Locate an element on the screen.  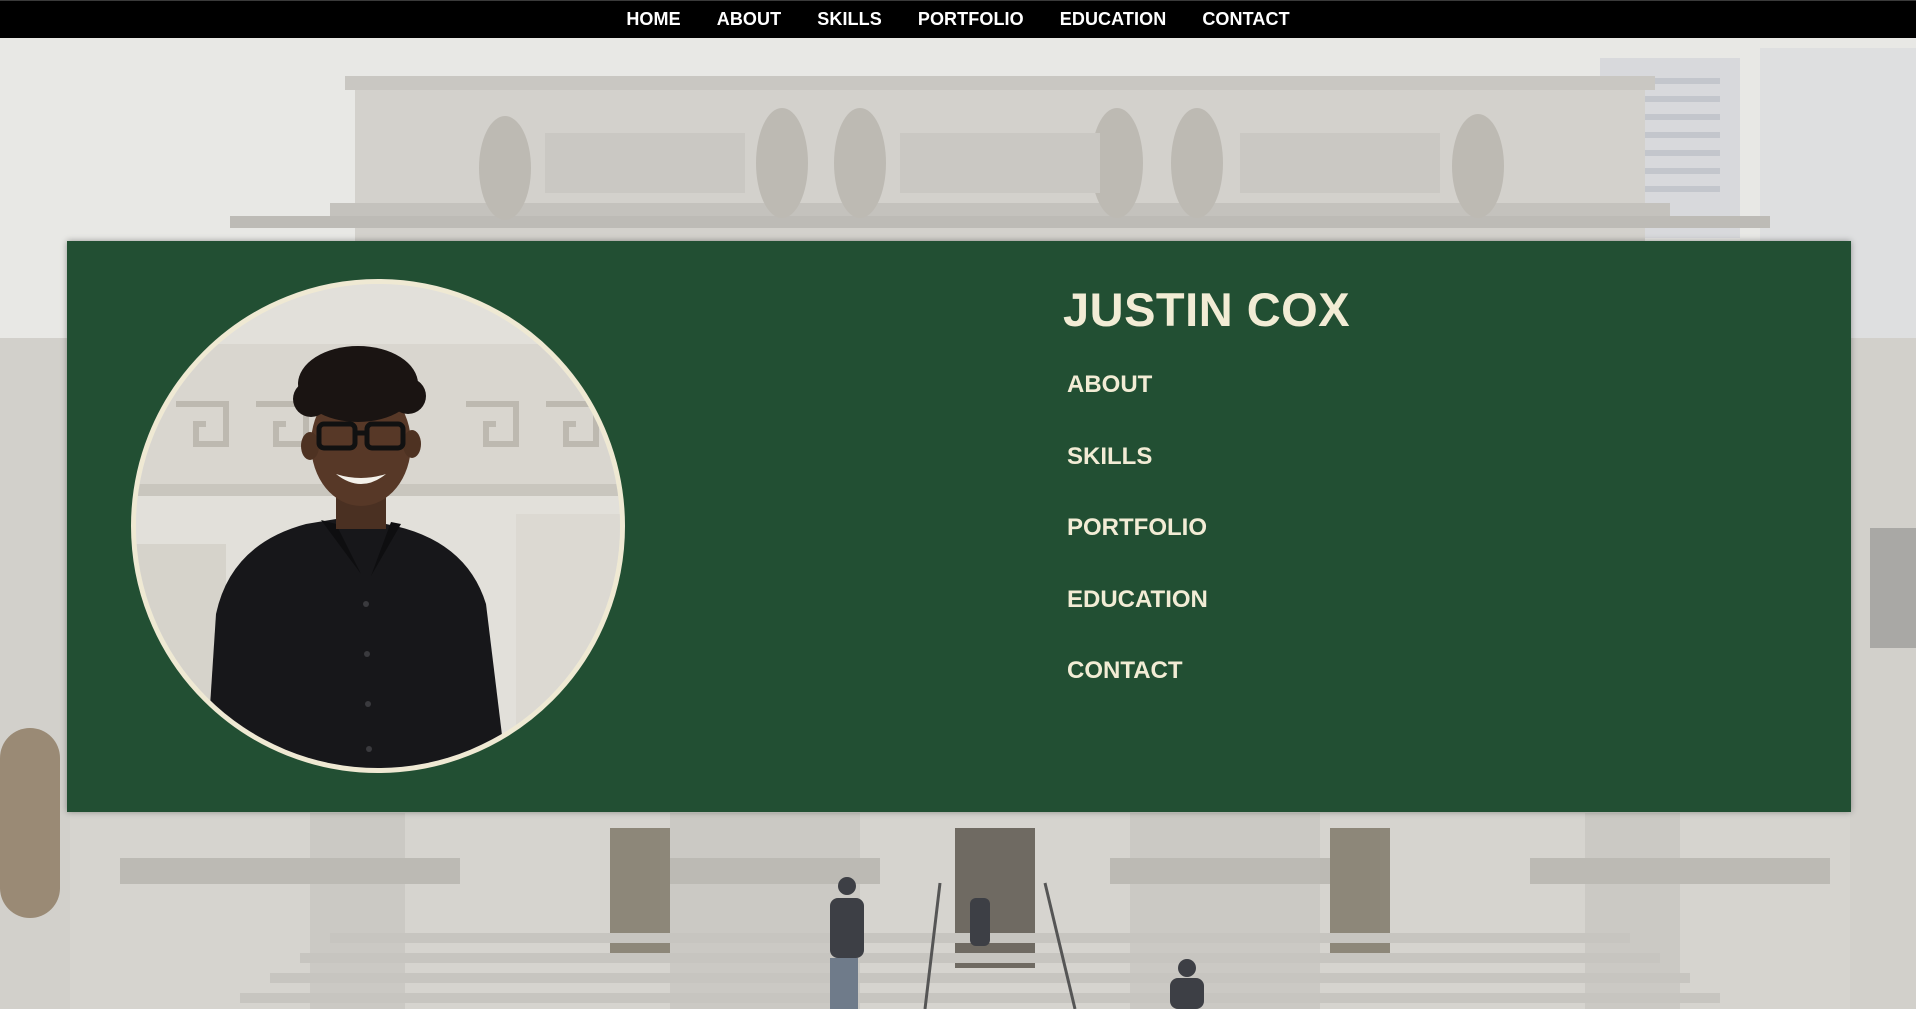
nav-link-contact: CONTACT is located at coordinates (1245, 19).